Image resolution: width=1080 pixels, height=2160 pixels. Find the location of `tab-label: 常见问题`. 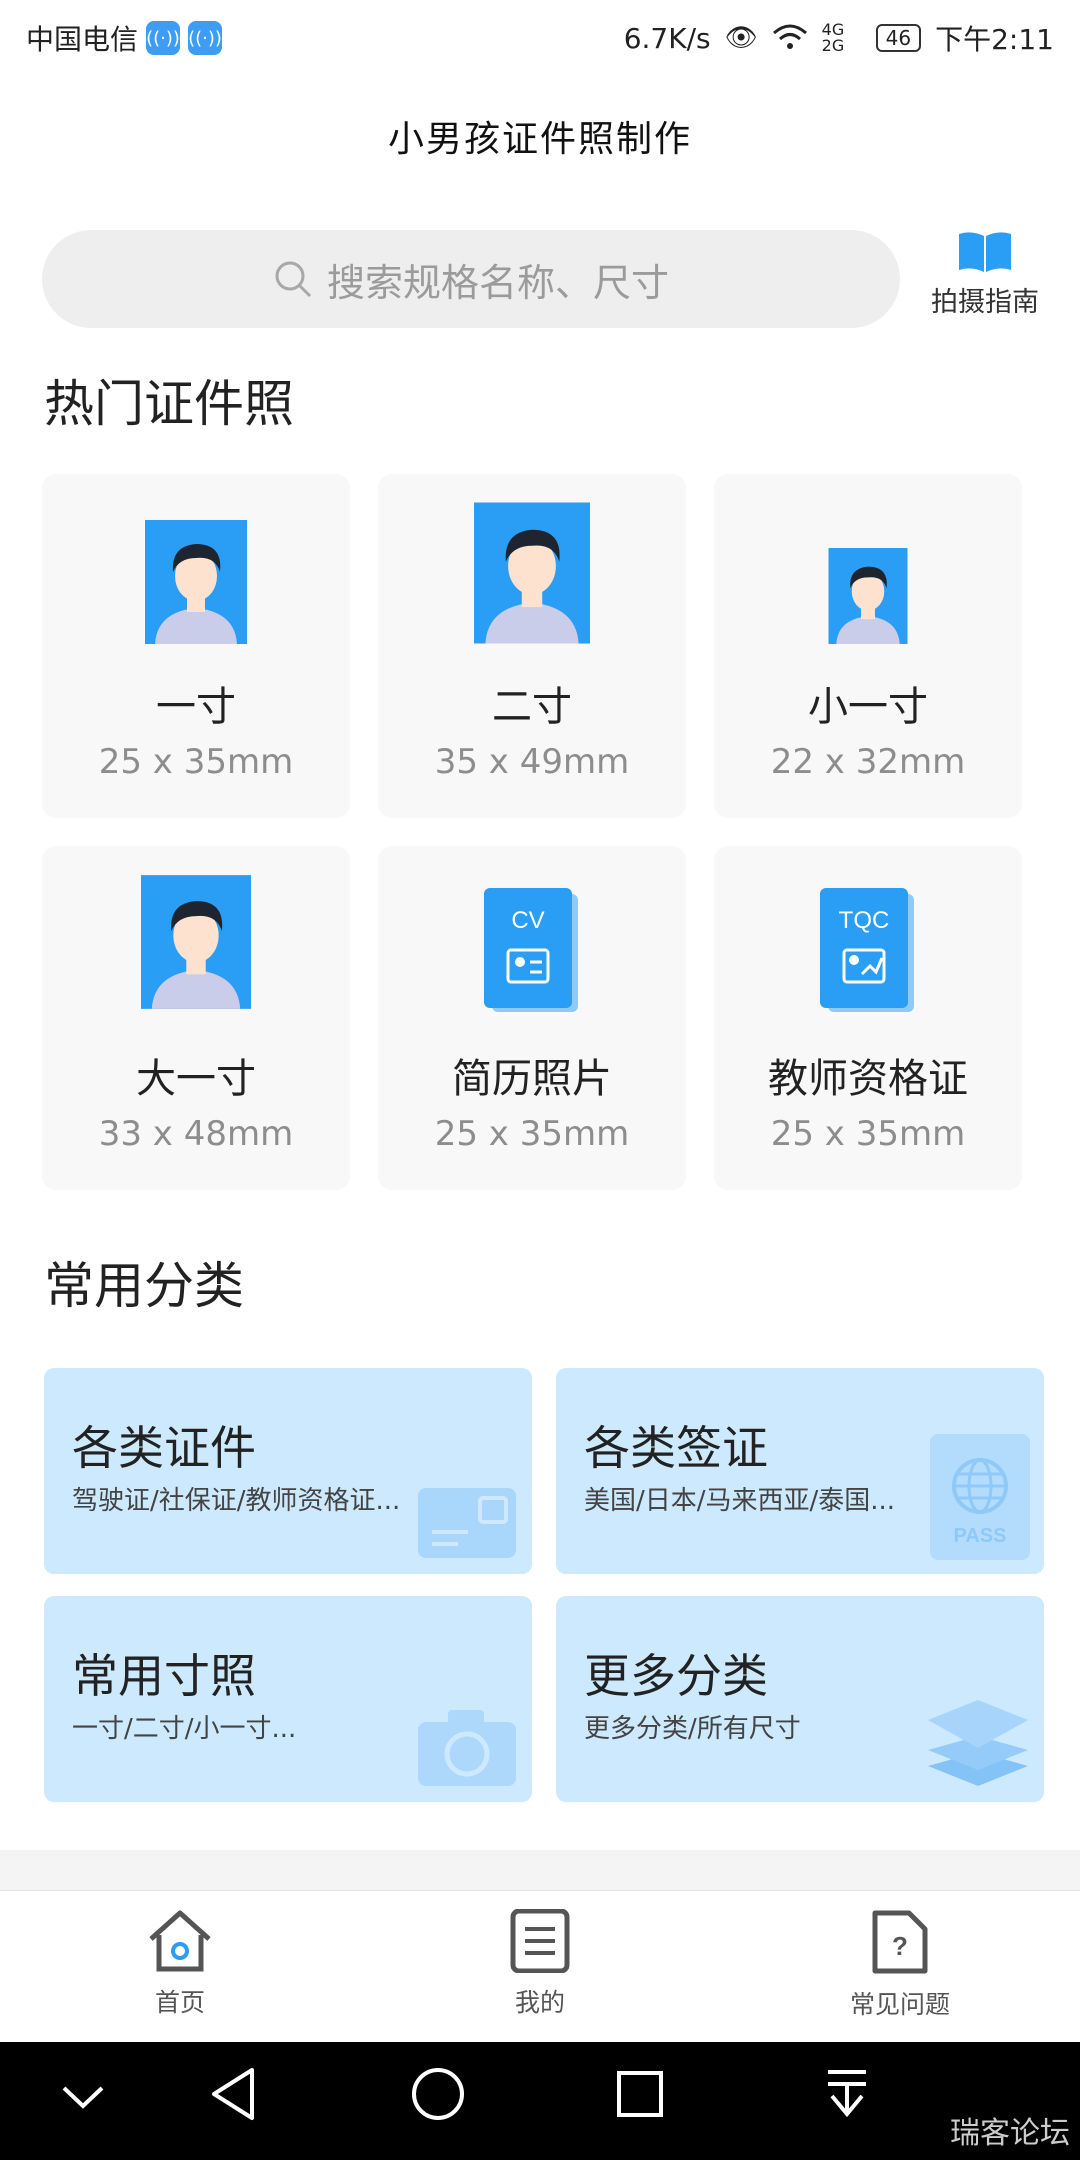

tab-label: 常见问题 is located at coordinates (899, 2004).